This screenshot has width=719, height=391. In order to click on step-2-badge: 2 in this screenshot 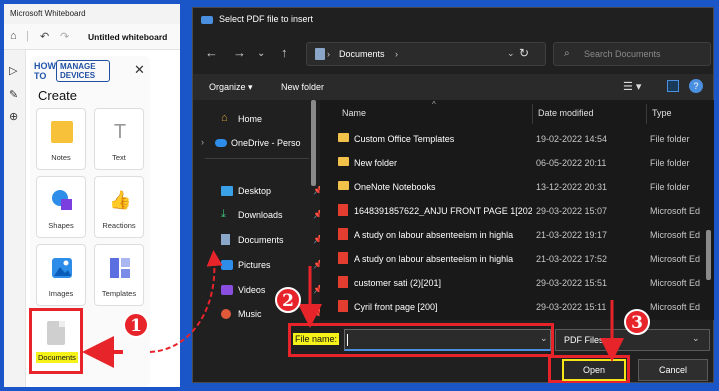, I will do `click(288, 300)`.